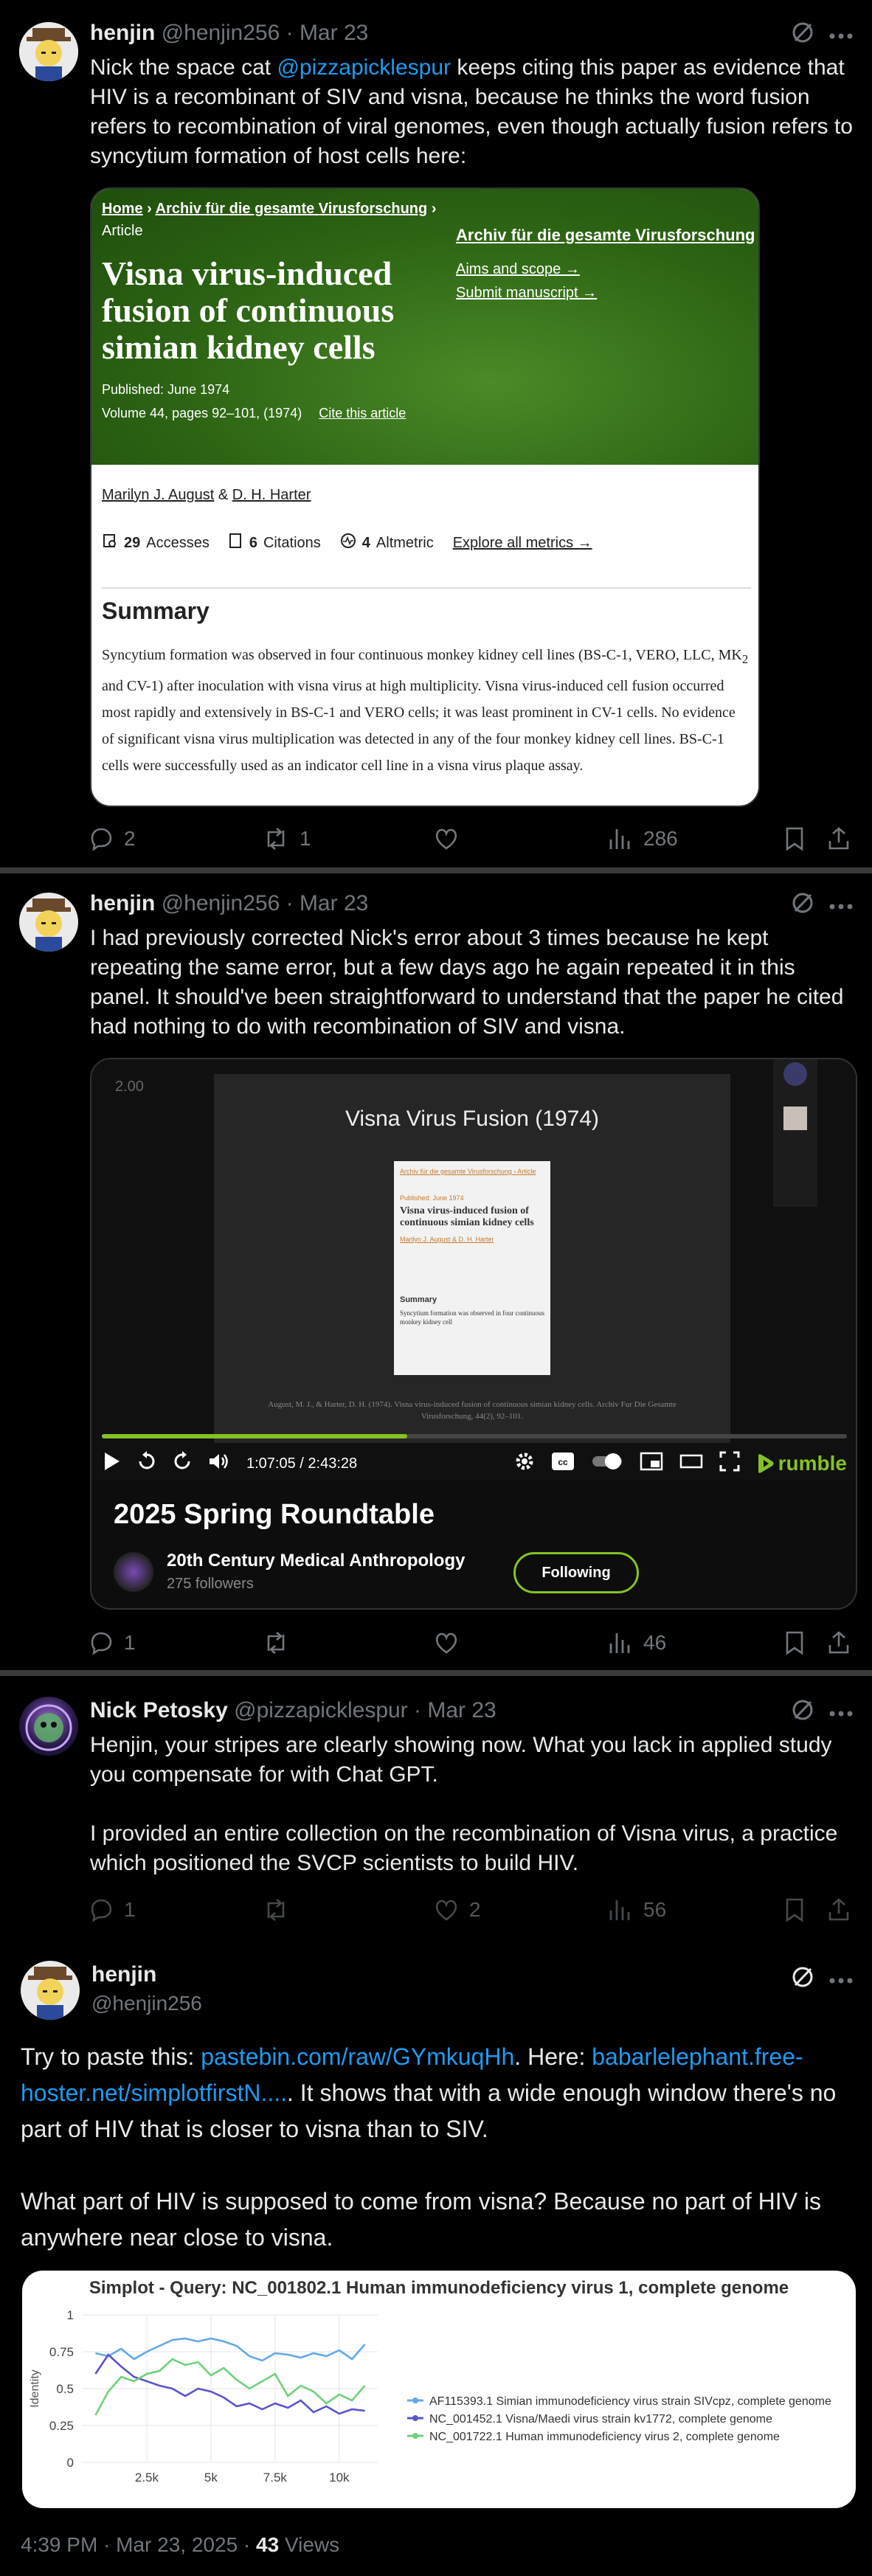 The image size is (872, 2576). Describe the element at coordinates (655, 1643) in the screenshot. I see `view-count: 46` at that location.